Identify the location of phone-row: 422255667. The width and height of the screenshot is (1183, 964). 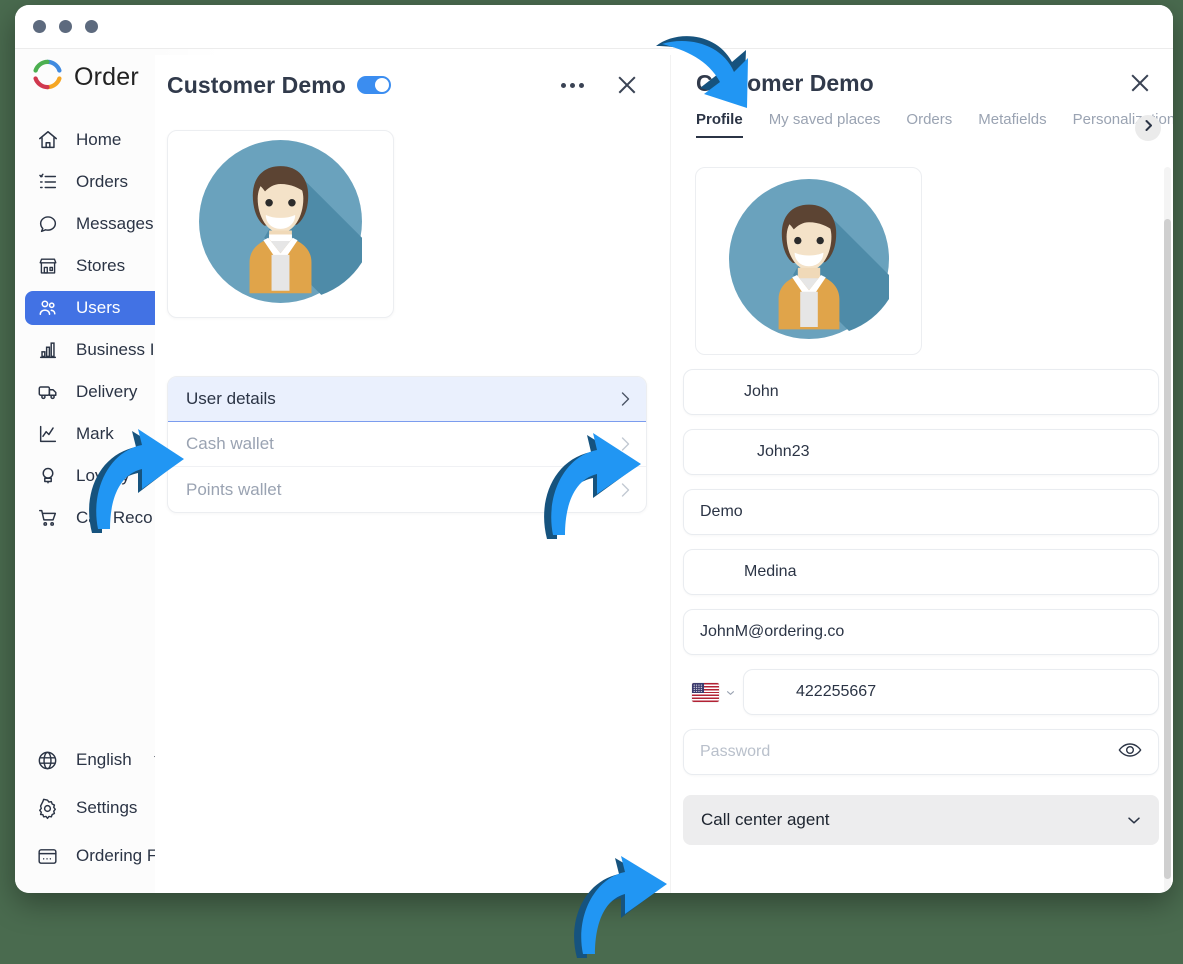
(921, 692).